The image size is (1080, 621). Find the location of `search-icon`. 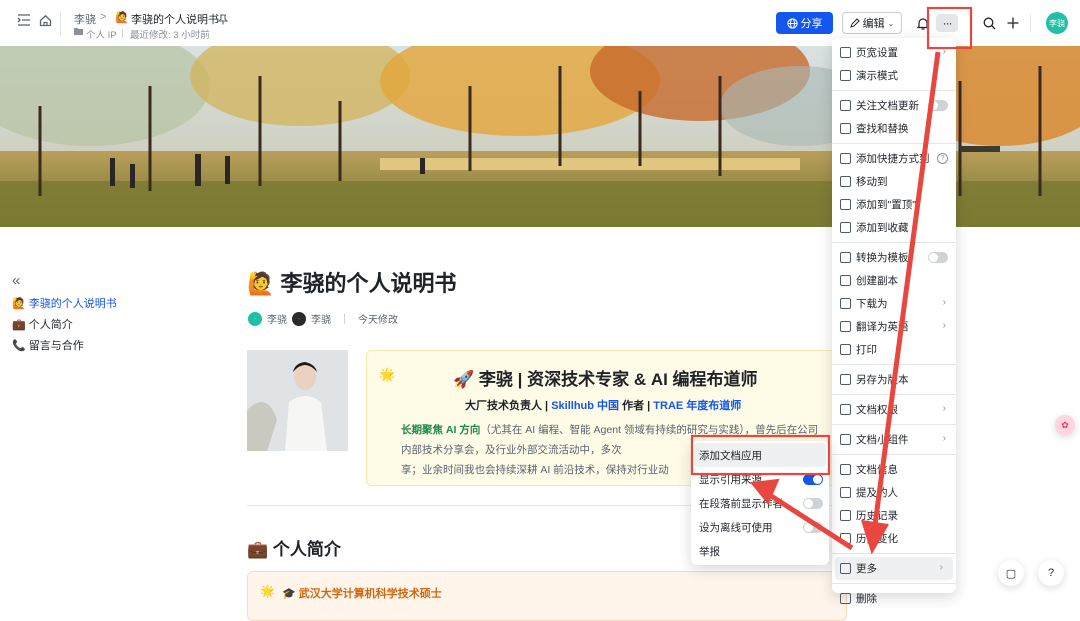

search-icon is located at coordinates (989, 23).